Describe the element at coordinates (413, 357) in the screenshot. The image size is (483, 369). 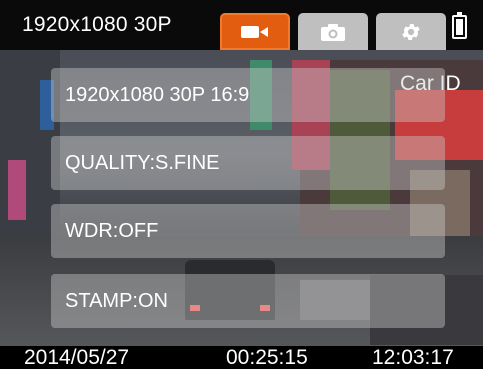
I see `clock-readout: 12:03:17` at that location.